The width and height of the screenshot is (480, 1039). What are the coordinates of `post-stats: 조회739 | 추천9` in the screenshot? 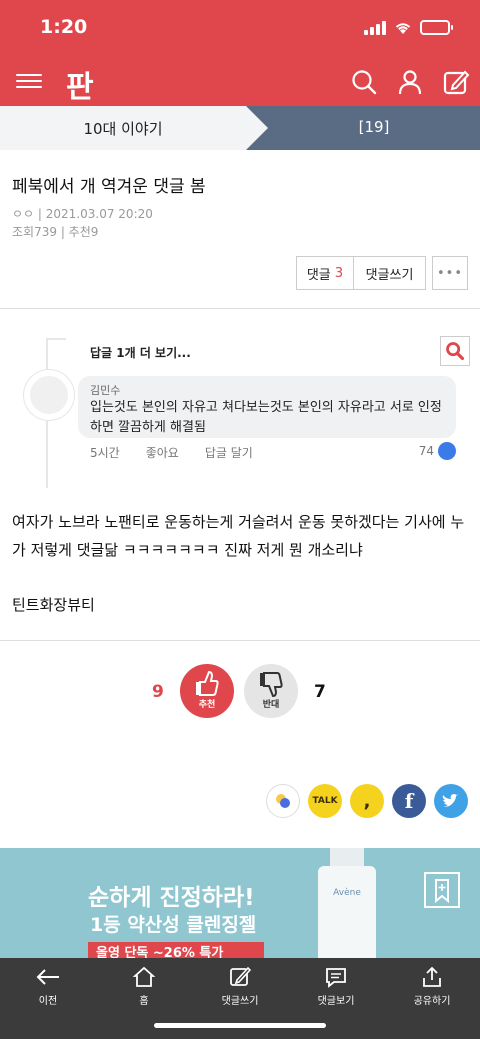 It's located at (240, 232).